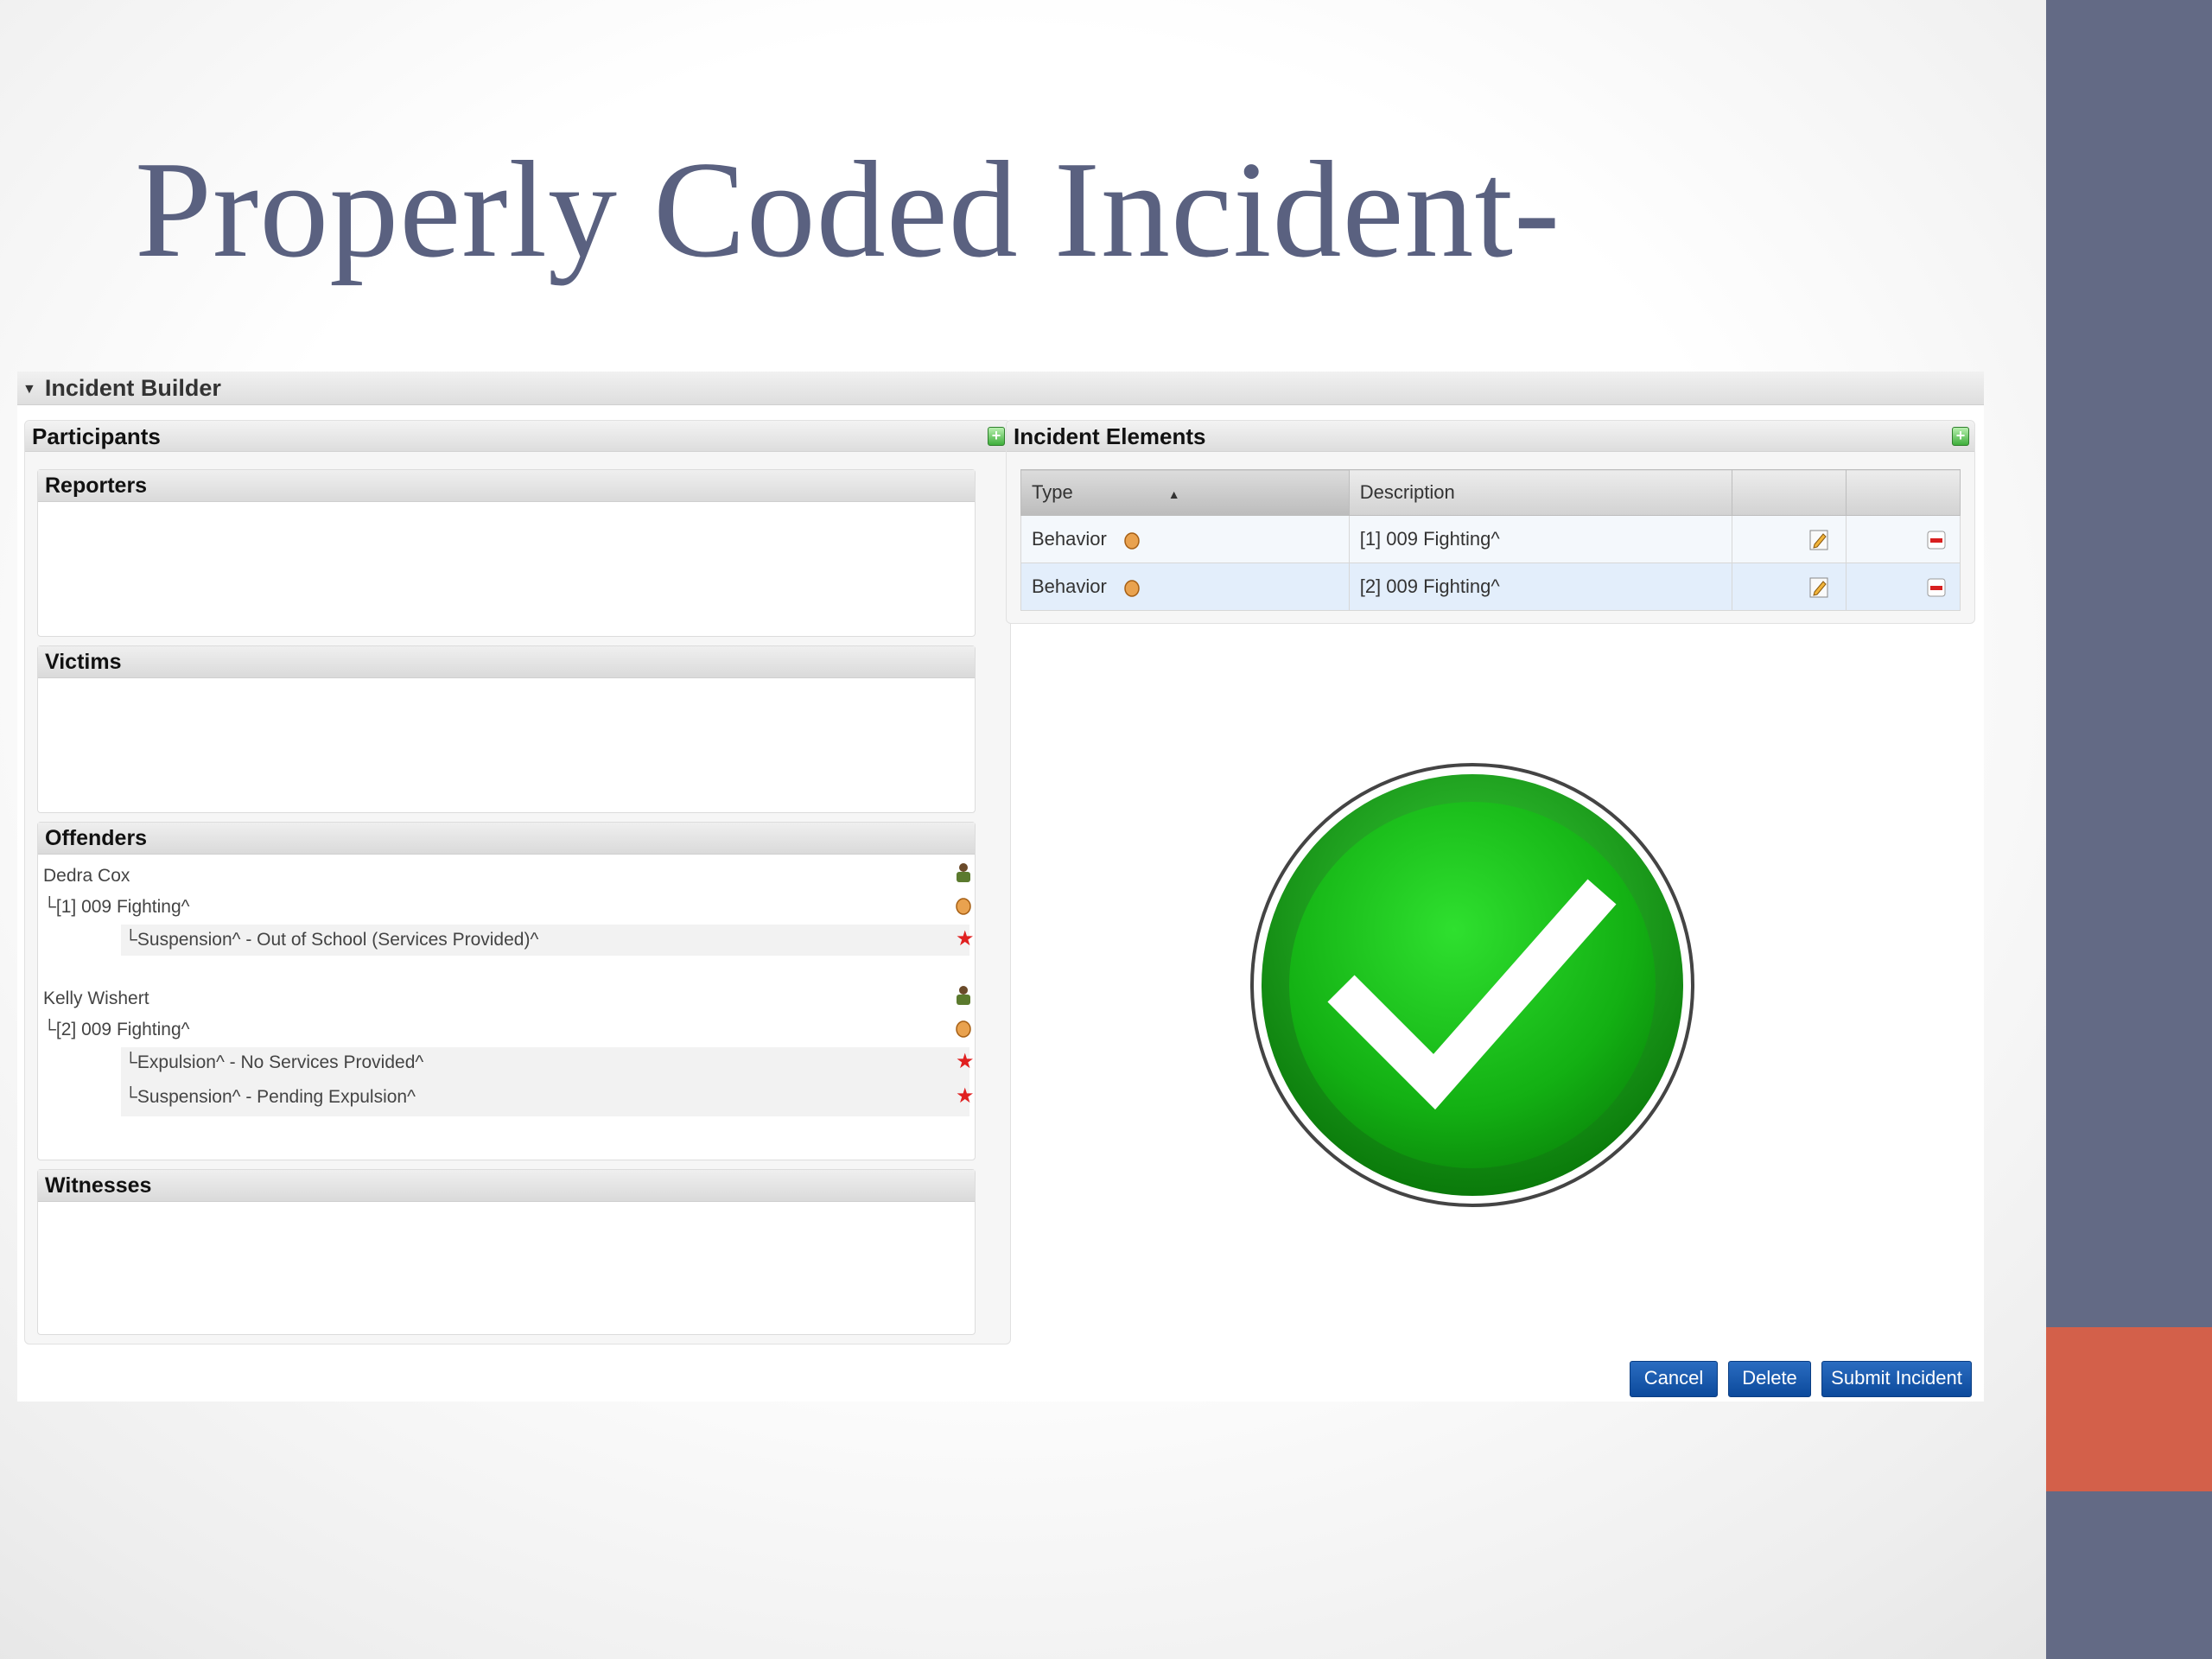  I want to click on description-cell: [2] 009 Fighting^, so click(1540, 587).